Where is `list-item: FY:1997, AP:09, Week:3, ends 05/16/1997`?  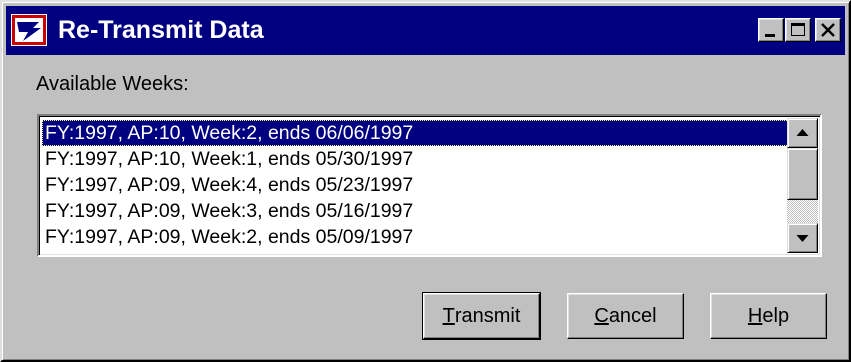 list-item: FY:1997, AP:09, Week:3, ends 05/16/1997 is located at coordinates (423, 211).